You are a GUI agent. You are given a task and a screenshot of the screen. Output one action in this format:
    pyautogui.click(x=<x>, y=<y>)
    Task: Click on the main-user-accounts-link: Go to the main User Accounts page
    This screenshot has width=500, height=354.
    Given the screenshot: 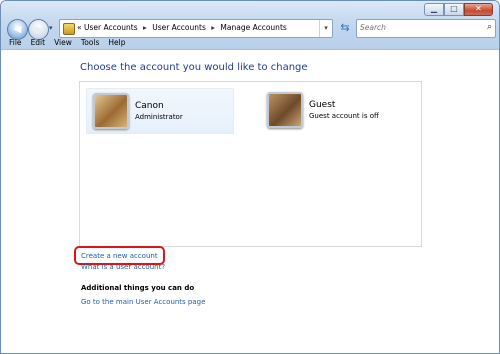 What is the action you would take?
    pyautogui.click(x=143, y=302)
    